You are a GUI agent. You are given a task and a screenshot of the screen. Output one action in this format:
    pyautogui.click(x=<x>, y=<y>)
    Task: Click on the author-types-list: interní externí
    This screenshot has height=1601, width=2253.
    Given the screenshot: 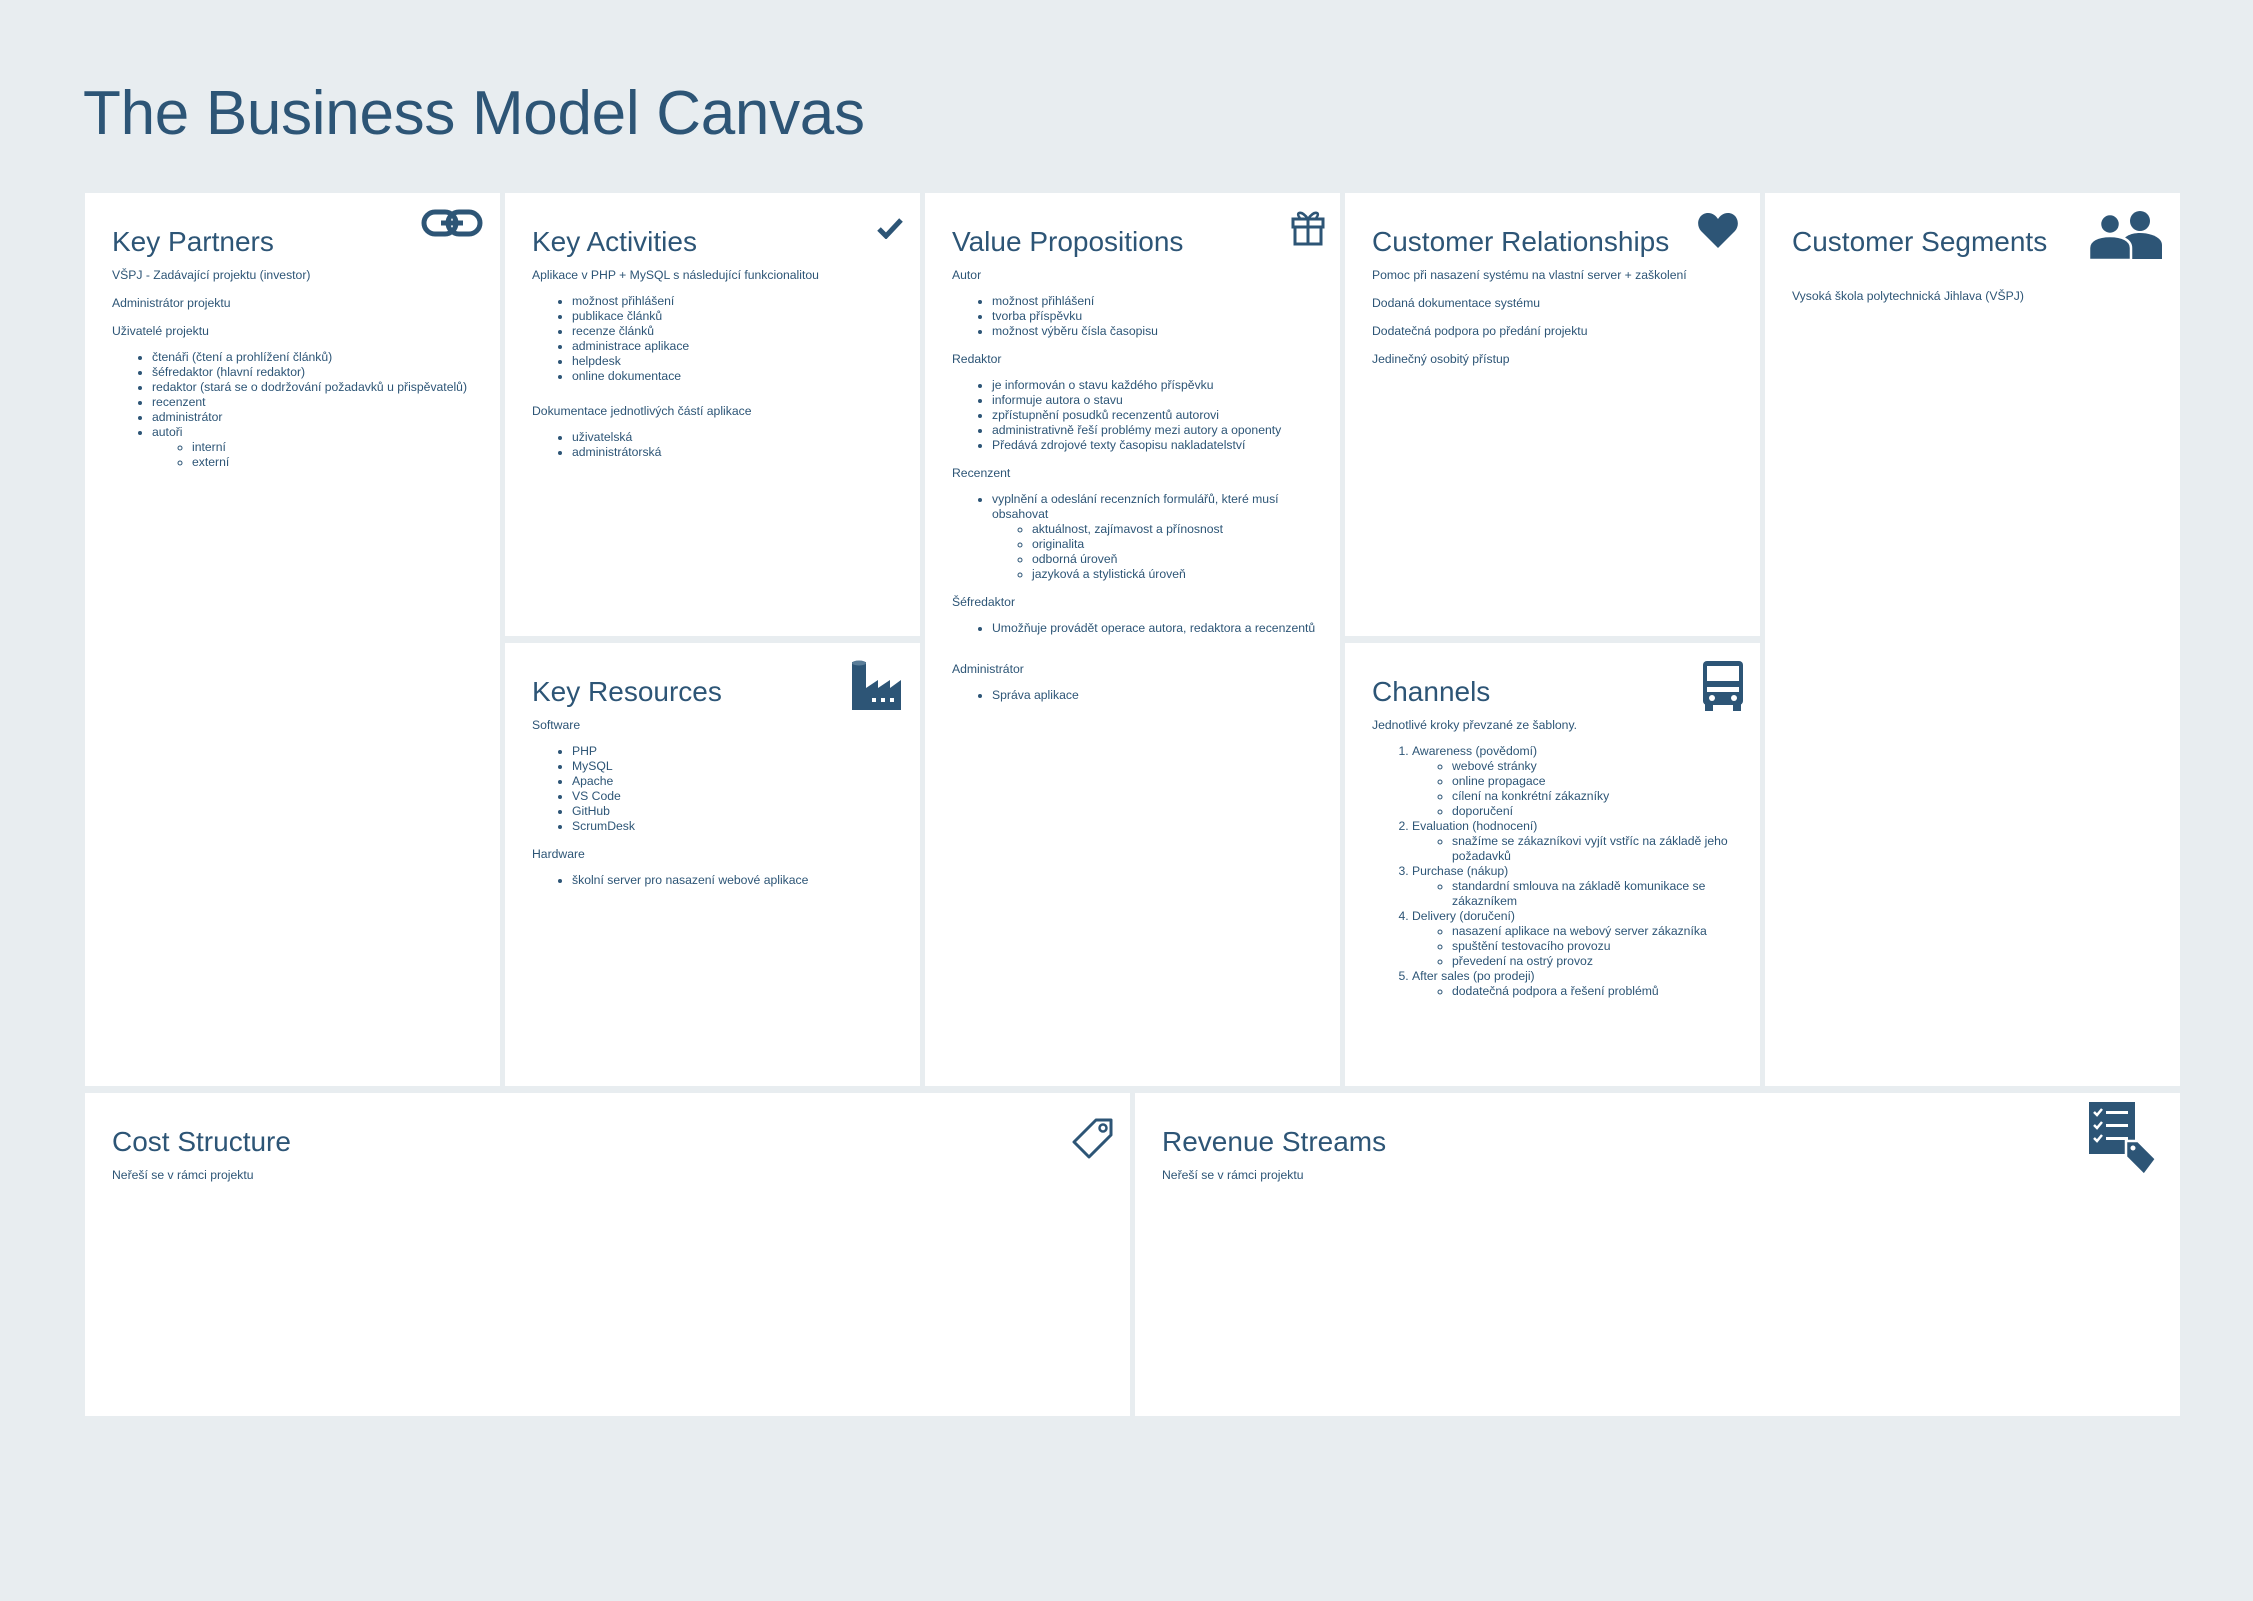 What is the action you would take?
    pyautogui.click(x=318, y=455)
    